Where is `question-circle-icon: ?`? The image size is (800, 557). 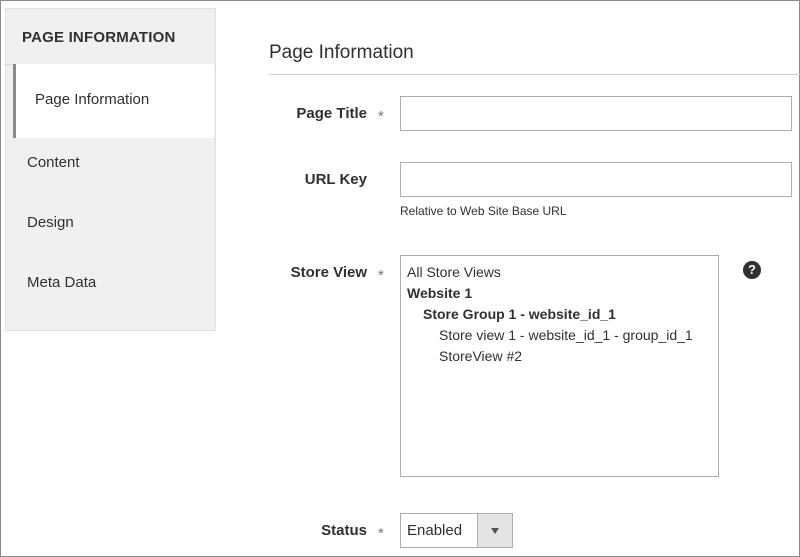 question-circle-icon: ? is located at coordinates (752, 270).